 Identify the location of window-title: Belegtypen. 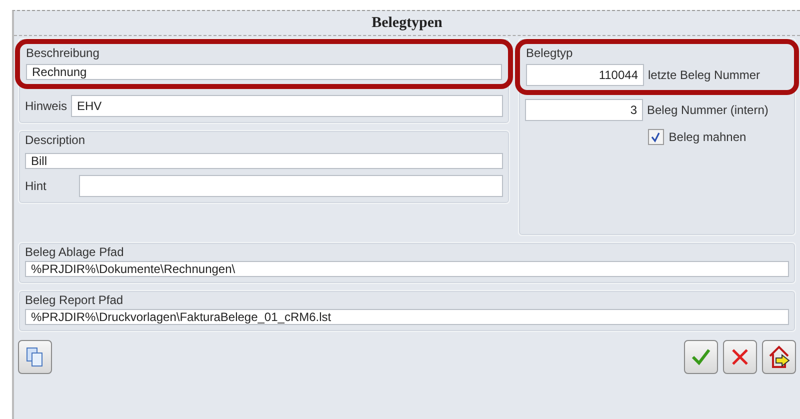
(407, 23).